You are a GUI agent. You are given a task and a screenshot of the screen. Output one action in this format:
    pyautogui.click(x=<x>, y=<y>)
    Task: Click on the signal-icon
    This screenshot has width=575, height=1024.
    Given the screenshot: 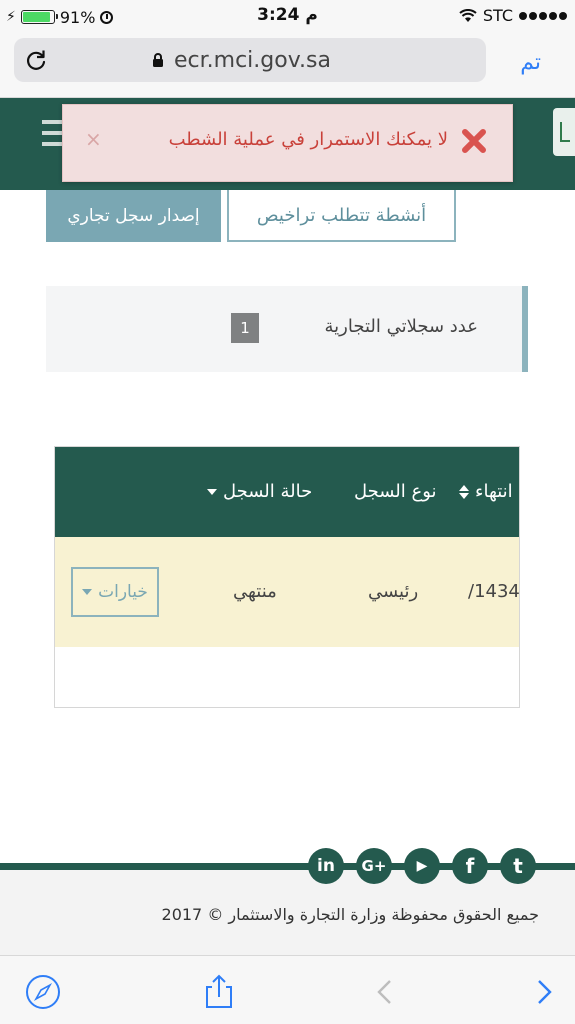 What is the action you would take?
    pyautogui.click(x=543, y=15)
    